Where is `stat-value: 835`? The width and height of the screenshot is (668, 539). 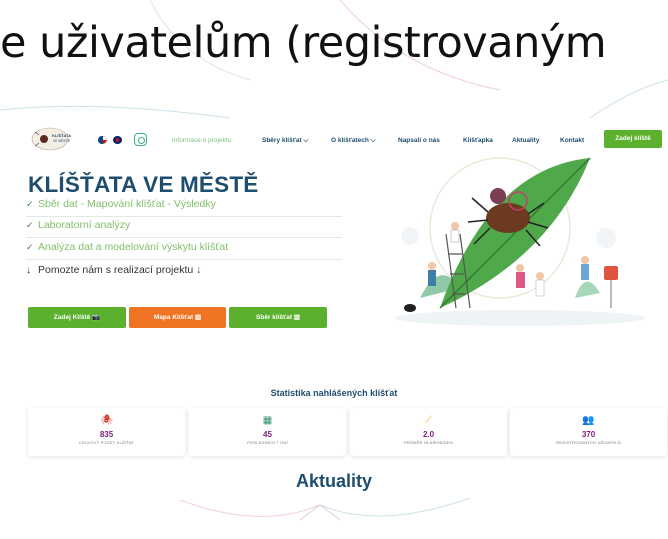 stat-value: 835 is located at coordinates (106, 434).